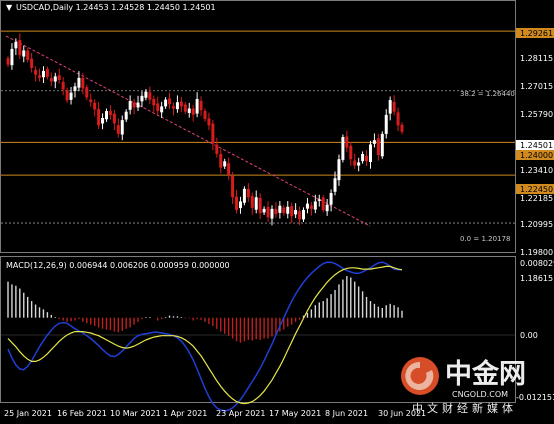 Image resolution: width=554 pixels, height=424 pixels. I want to click on fib-label-38: 38.2 = 1.26440, so click(487, 94).